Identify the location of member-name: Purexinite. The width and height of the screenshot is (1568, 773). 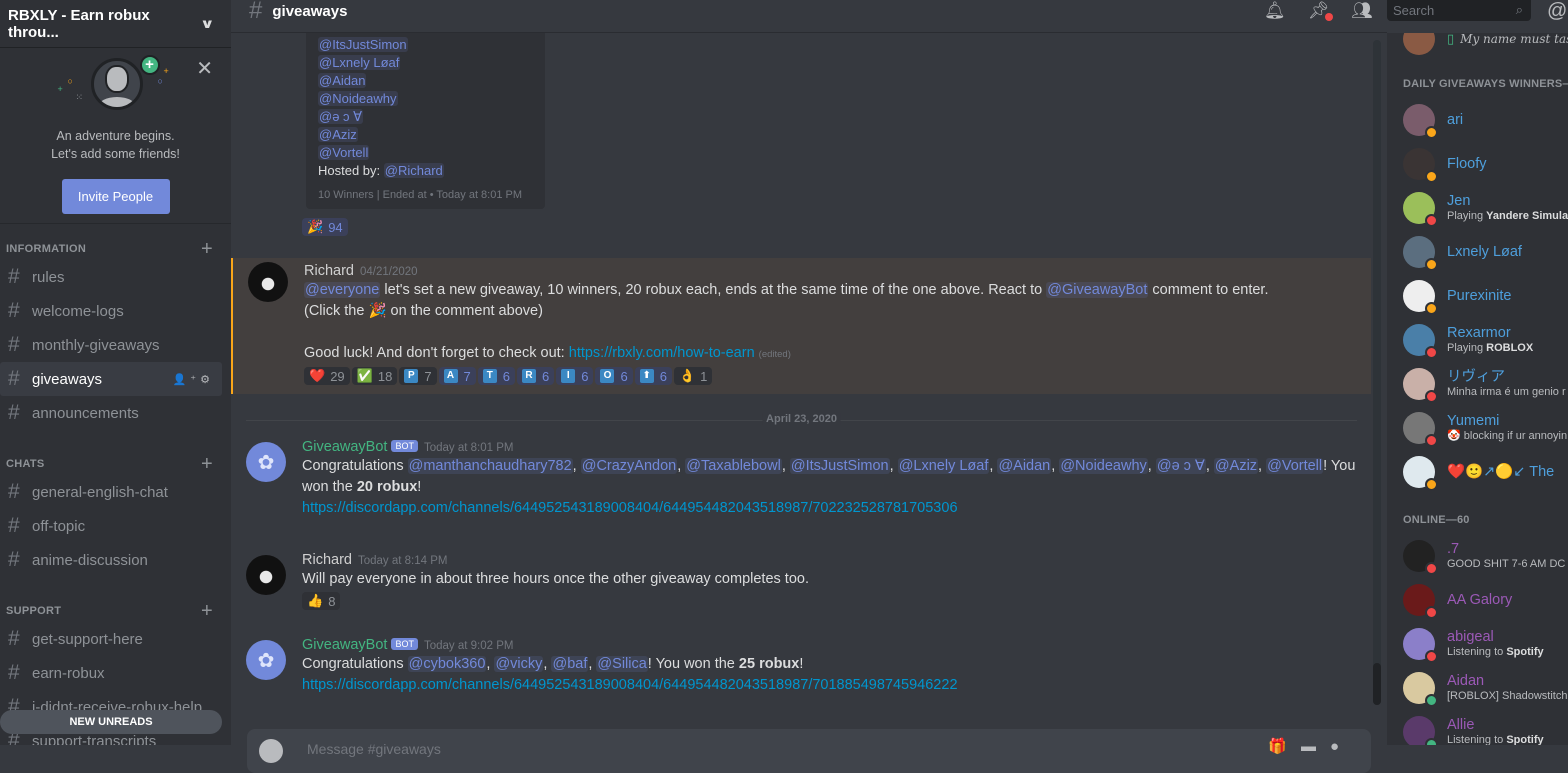
(1479, 295).